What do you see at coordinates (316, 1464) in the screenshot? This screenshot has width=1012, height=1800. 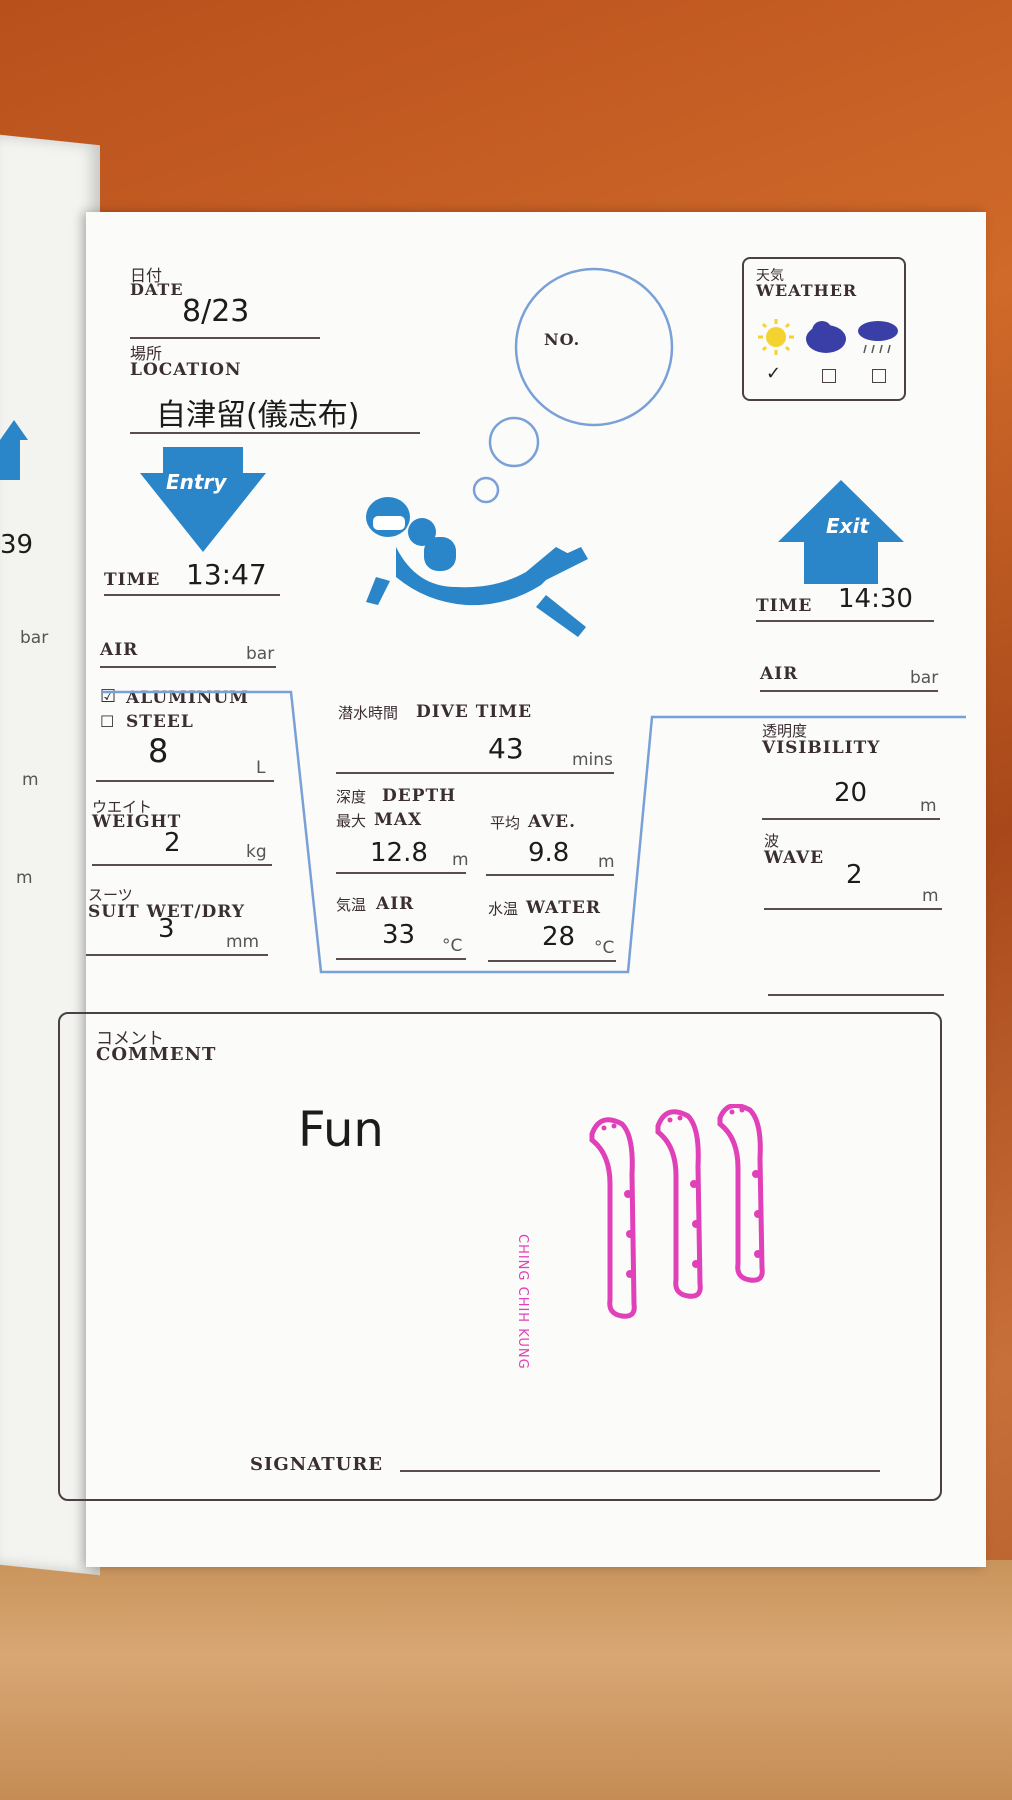 I see `signature-label: SIGNATURE` at bounding box center [316, 1464].